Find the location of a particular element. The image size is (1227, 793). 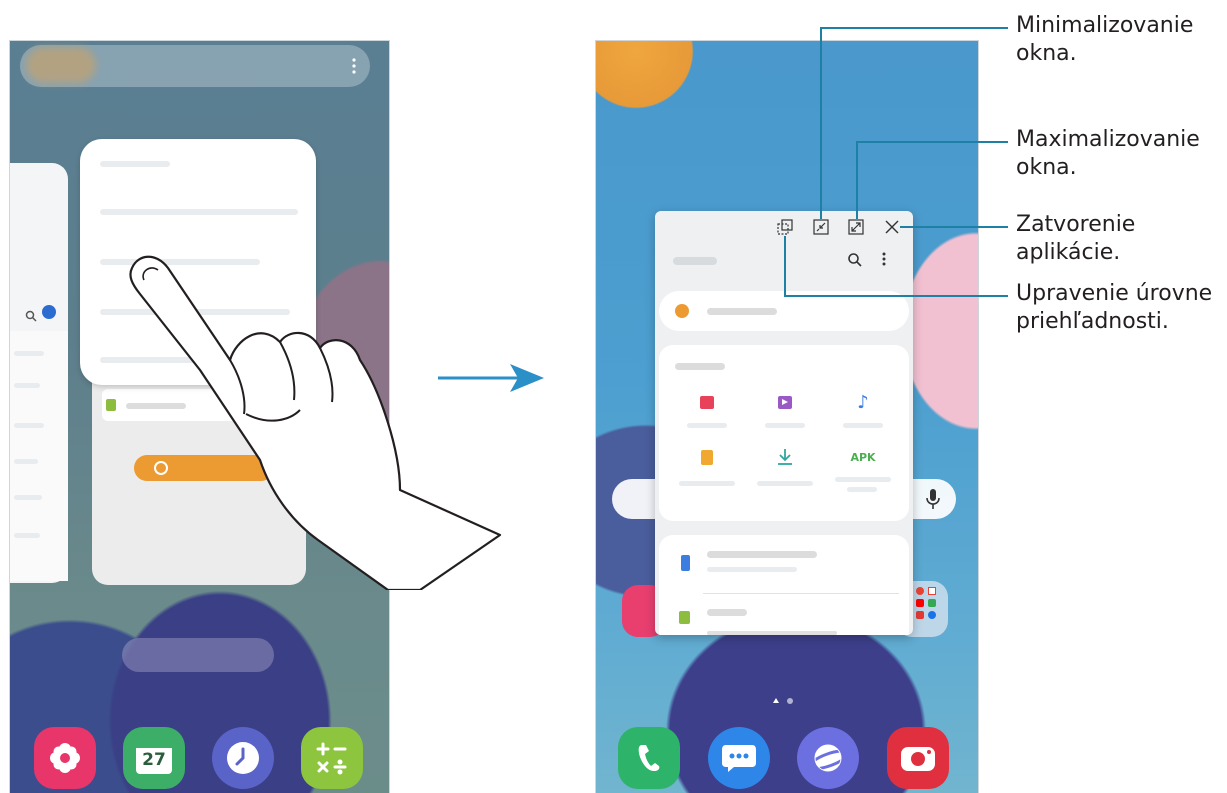

internal-storage-row is located at coordinates (784, 563).